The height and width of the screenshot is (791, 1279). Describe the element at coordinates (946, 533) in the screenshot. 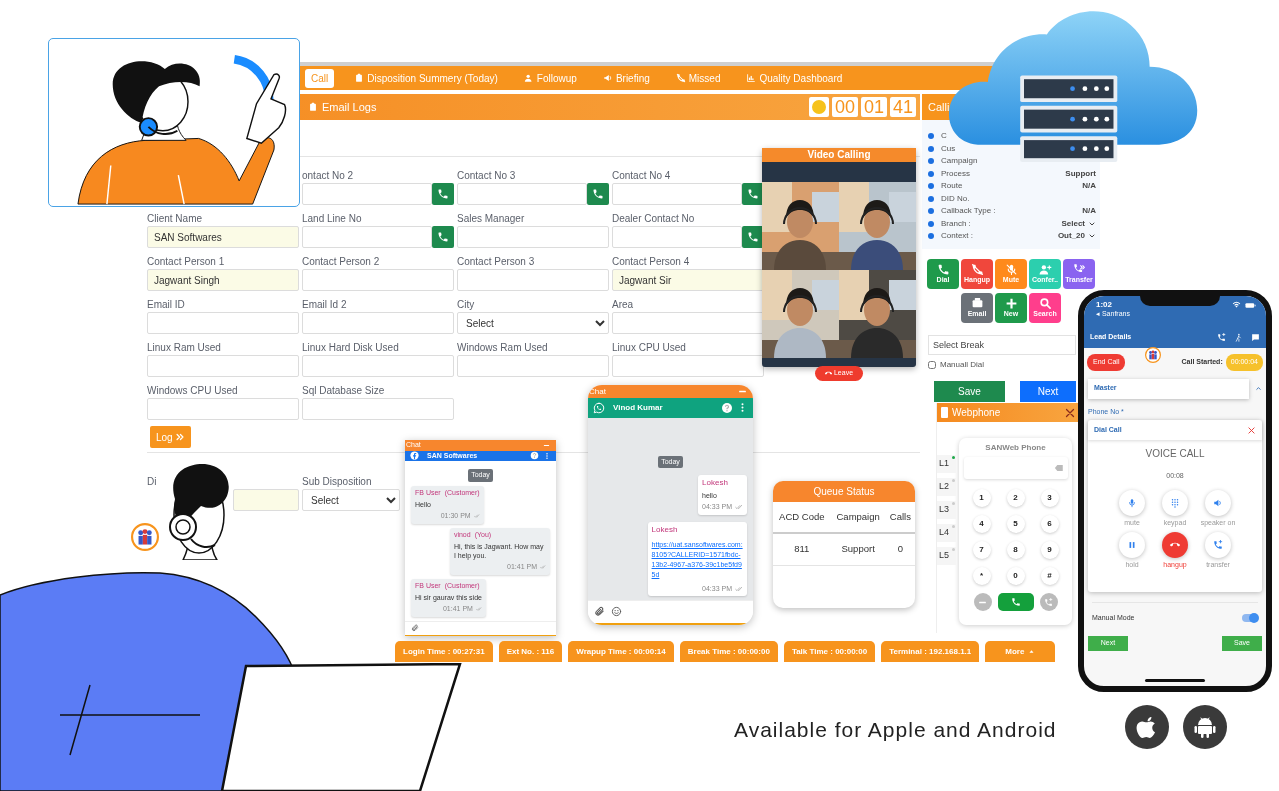

I see `line-tab: L4` at that location.